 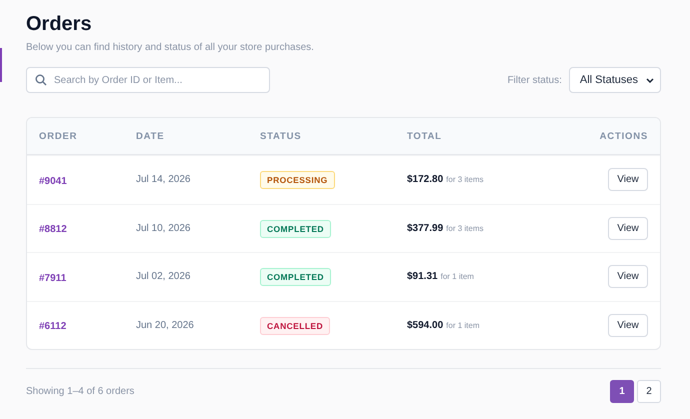 I want to click on page-button: 1, so click(x=622, y=391).